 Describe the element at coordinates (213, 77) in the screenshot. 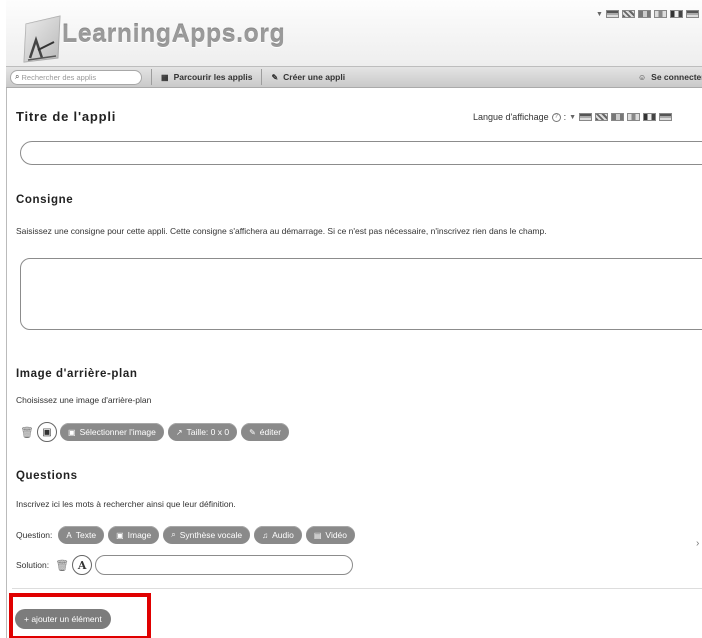

I see `nav-browse-label: Parcourir les applis` at that location.